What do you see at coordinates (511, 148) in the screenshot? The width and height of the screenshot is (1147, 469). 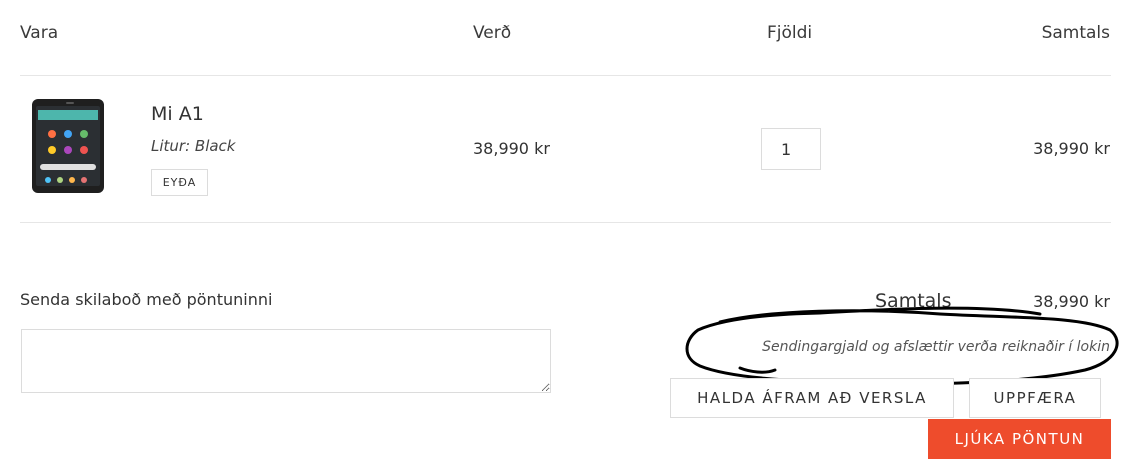 I see `item-price: 38,990 kr` at bounding box center [511, 148].